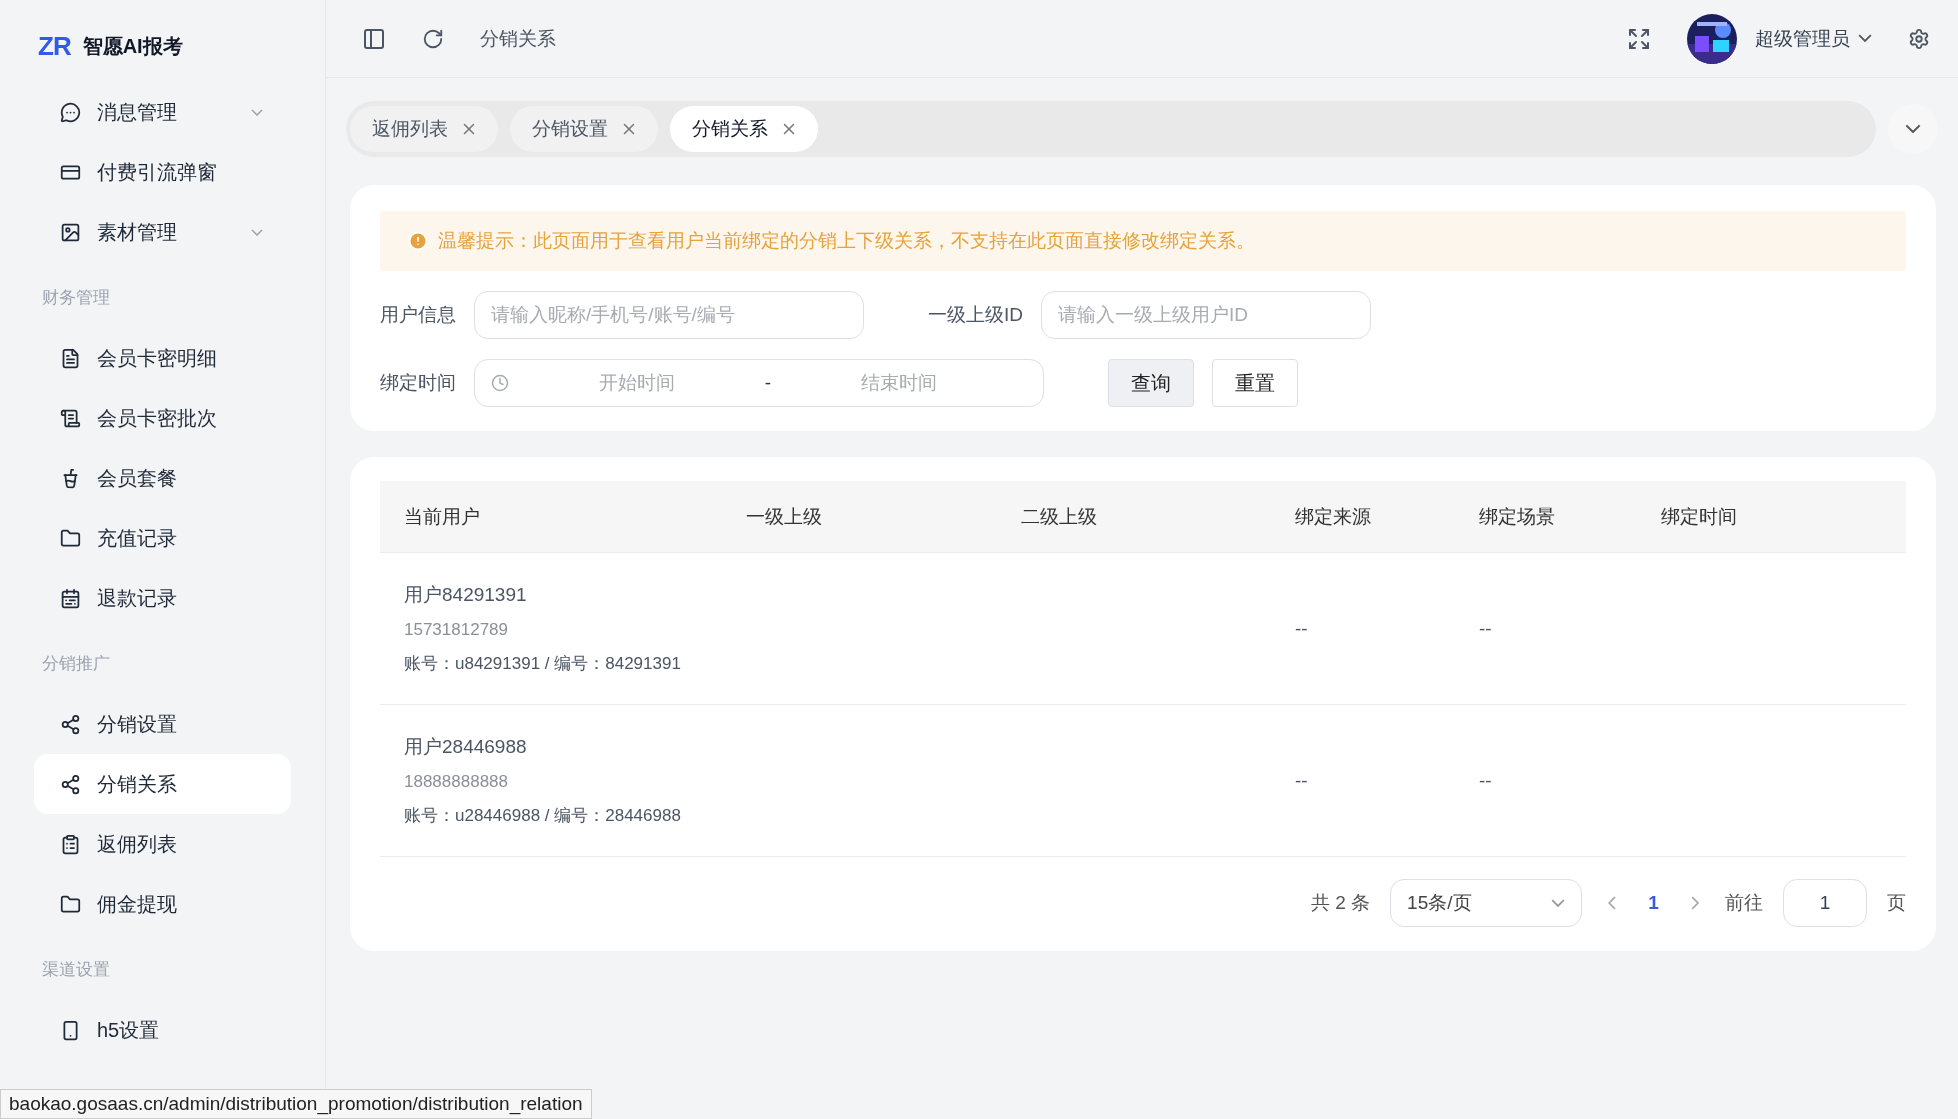  What do you see at coordinates (456, 782) in the screenshot?
I see `user-phone: 18888888888` at bounding box center [456, 782].